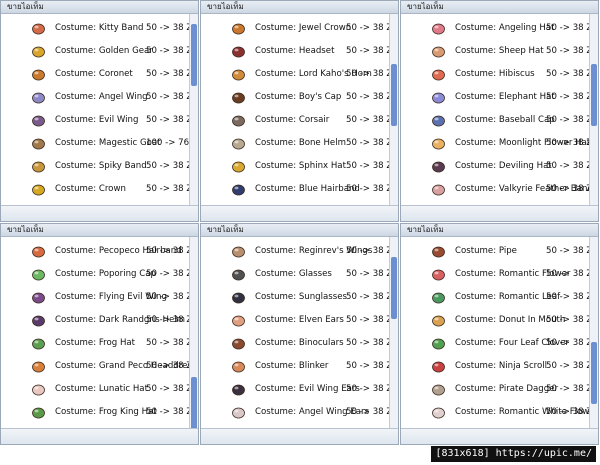 The width and height of the screenshot is (600, 465). I want to click on list-item: Costume: Coronet 50 -> 38 Z, so click(95, 74).